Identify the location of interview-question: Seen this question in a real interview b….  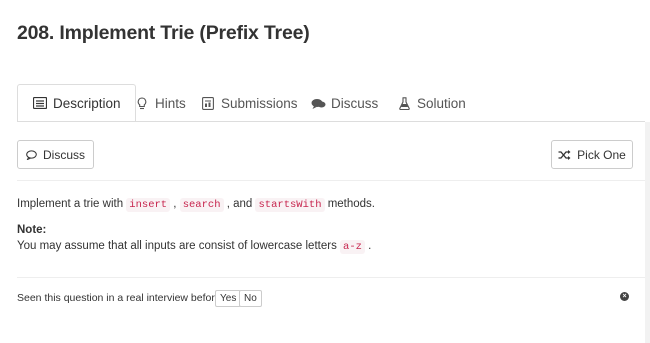
(122, 298).